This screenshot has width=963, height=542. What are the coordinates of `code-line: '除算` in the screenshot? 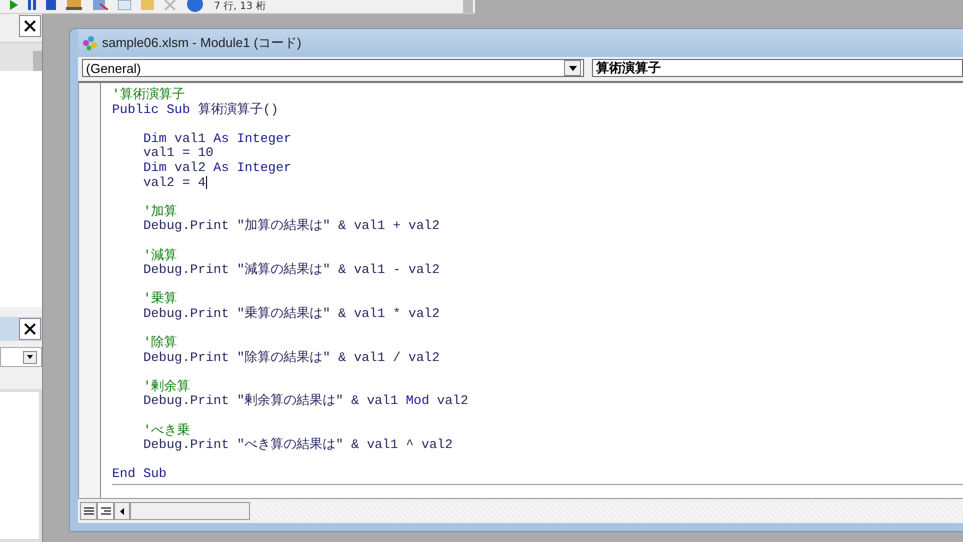 It's located at (160, 343).